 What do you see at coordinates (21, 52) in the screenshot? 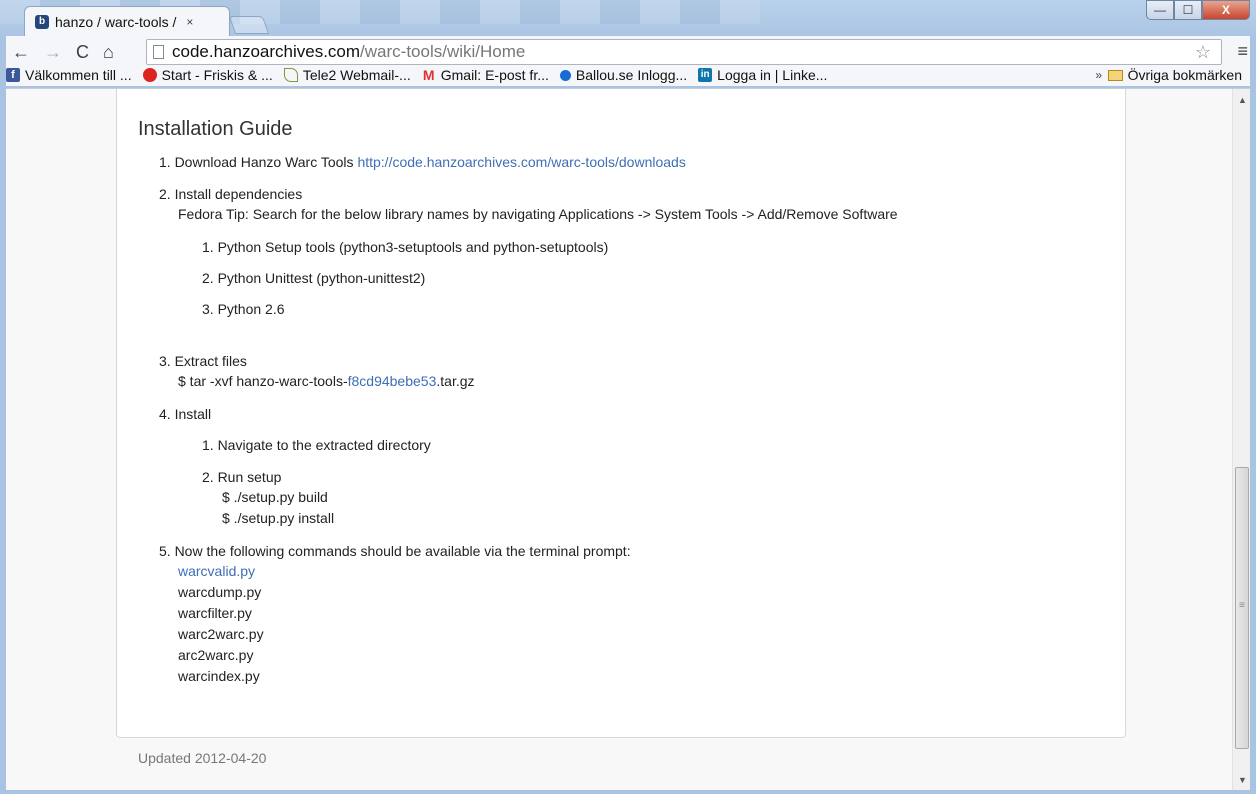
I see `back-icon: ←` at bounding box center [21, 52].